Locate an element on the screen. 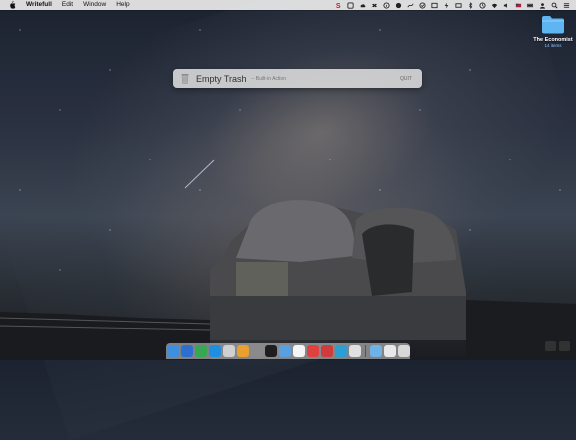 The width and height of the screenshot is (576, 440). s-app-icon: S is located at coordinates (338, 5).